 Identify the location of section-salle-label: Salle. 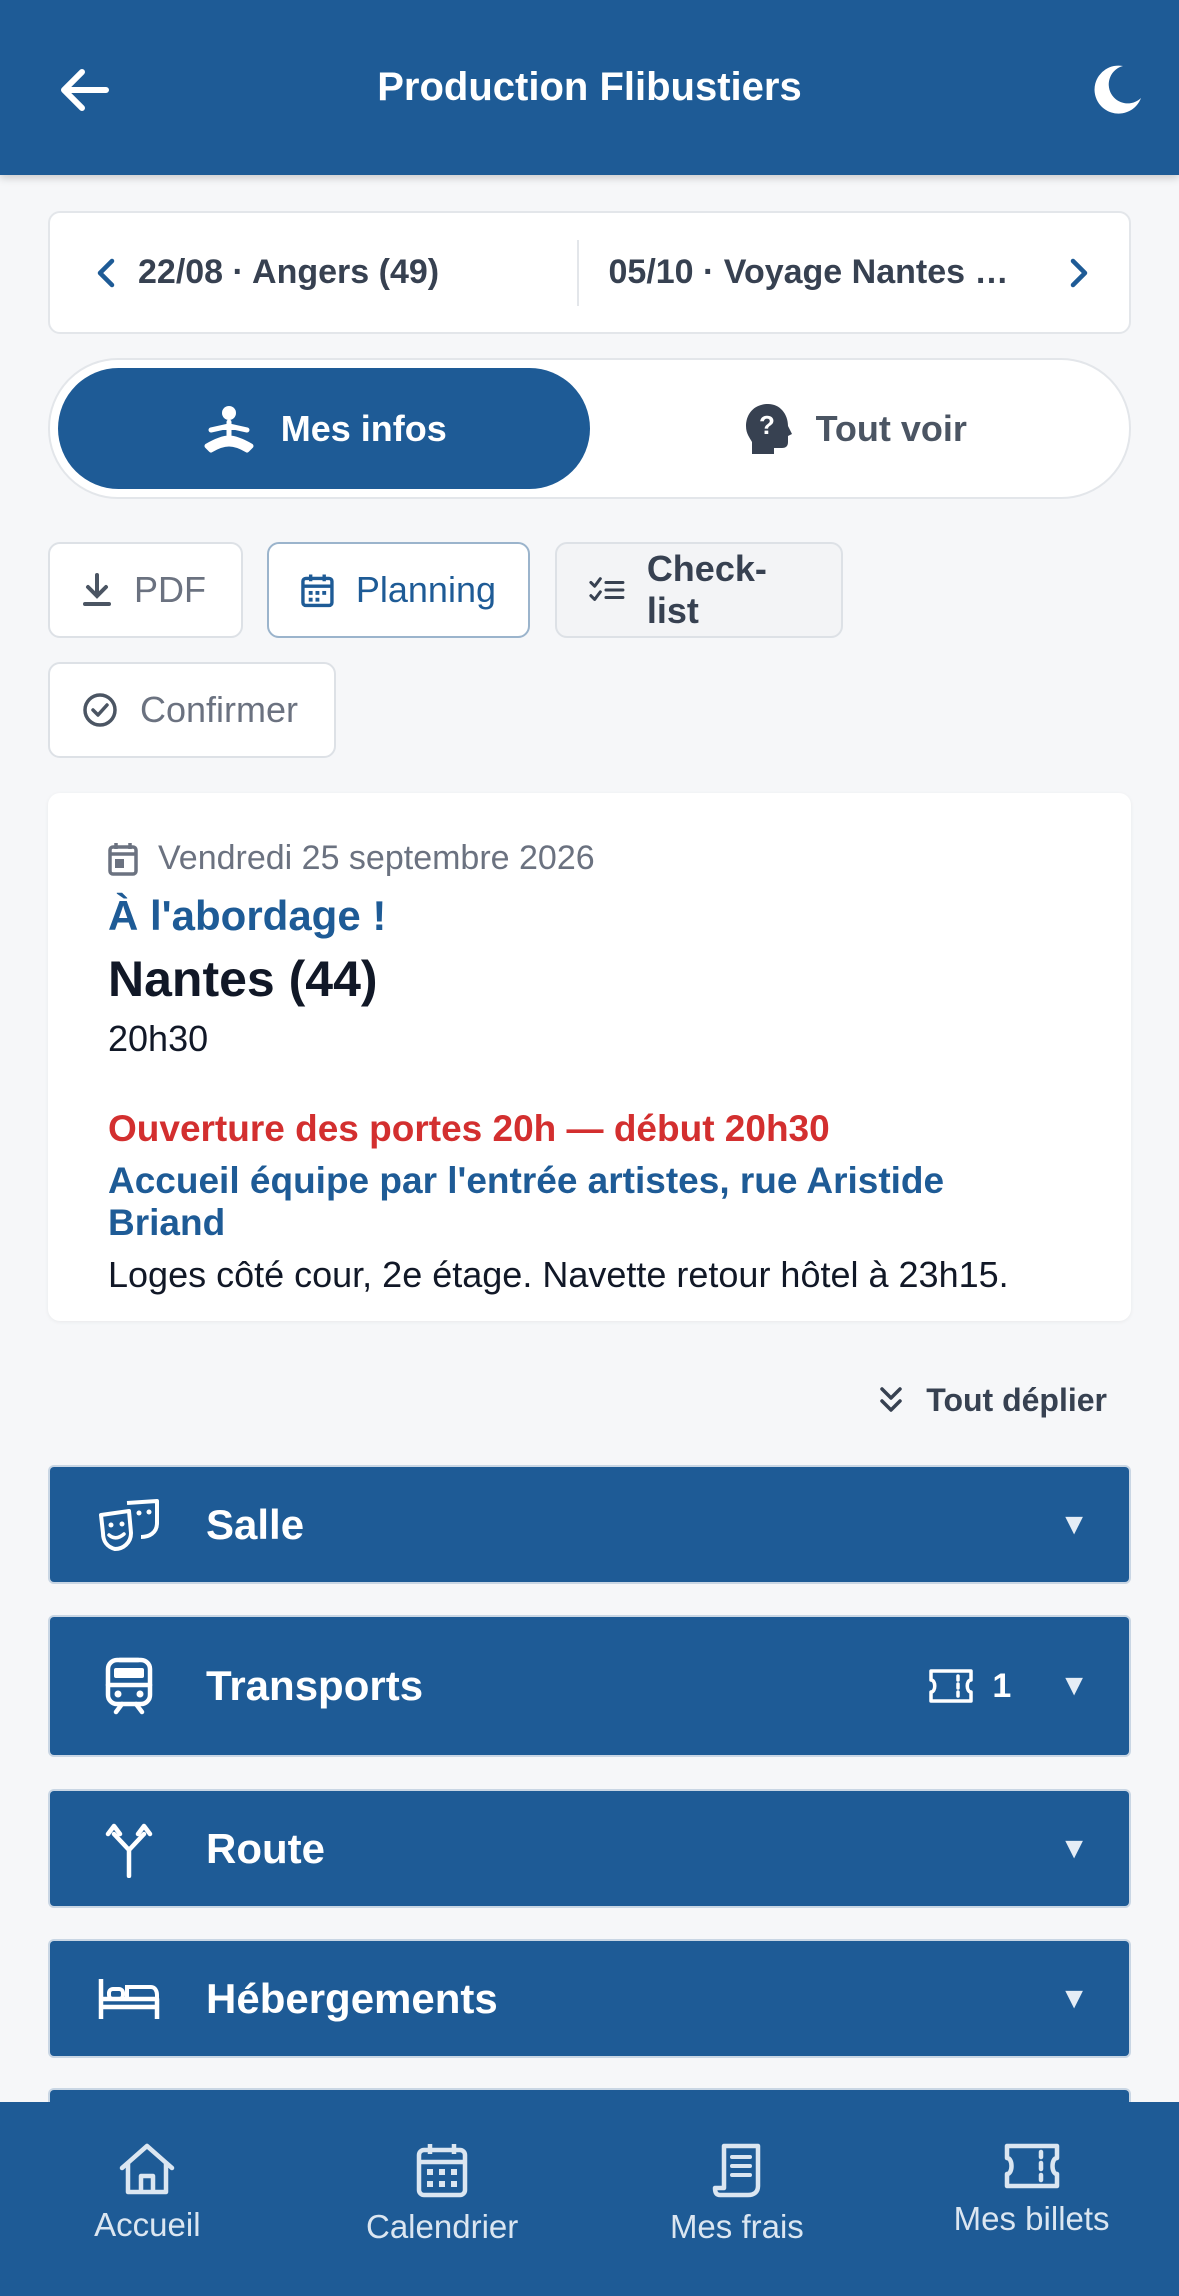
(255, 1524).